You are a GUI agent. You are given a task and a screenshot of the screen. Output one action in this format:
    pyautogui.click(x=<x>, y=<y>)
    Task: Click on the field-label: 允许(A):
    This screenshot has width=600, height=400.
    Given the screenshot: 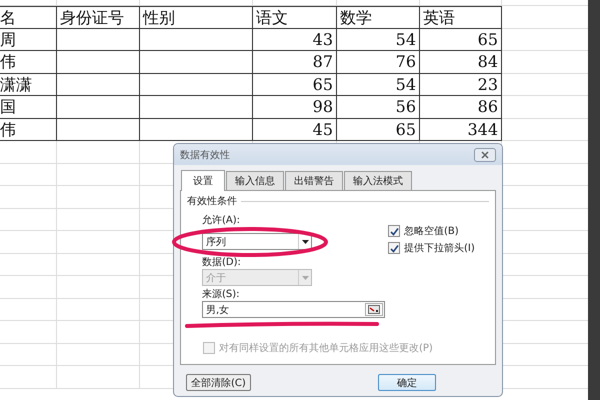 What is the action you would take?
    pyautogui.click(x=221, y=220)
    